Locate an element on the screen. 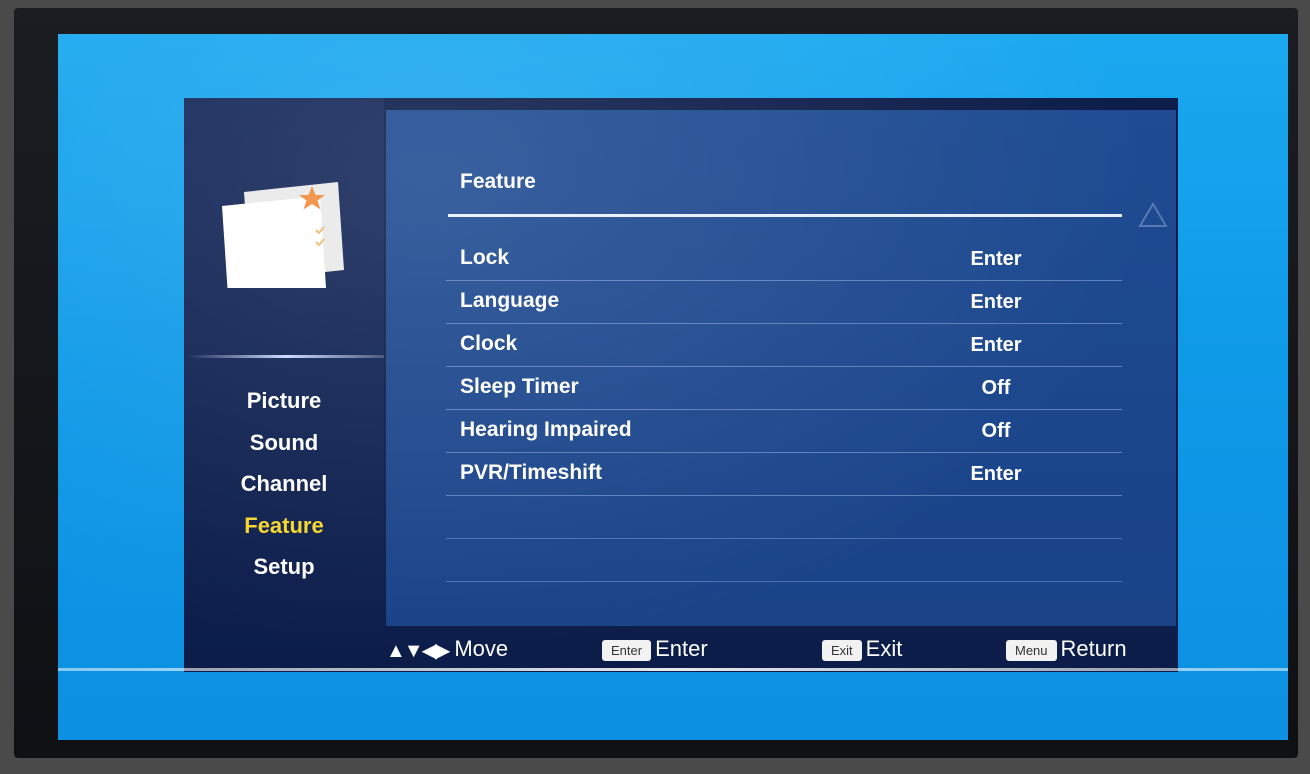 Image resolution: width=1310 pixels, height=774 pixels. hint-return: Menu Return is located at coordinates (1066, 649).